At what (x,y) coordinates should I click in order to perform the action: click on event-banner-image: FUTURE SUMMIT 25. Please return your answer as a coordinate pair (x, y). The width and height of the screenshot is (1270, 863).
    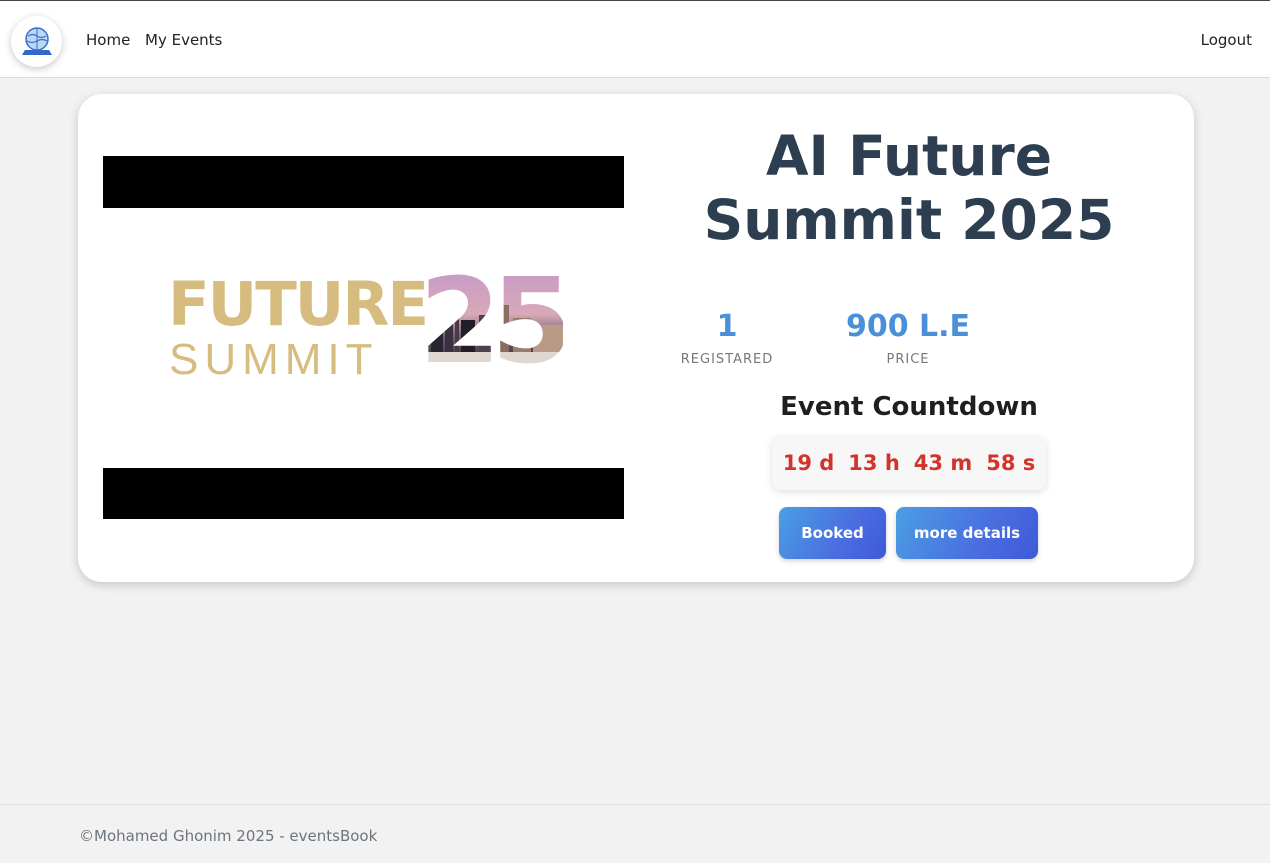
    Looking at the image, I should click on (363, 338).